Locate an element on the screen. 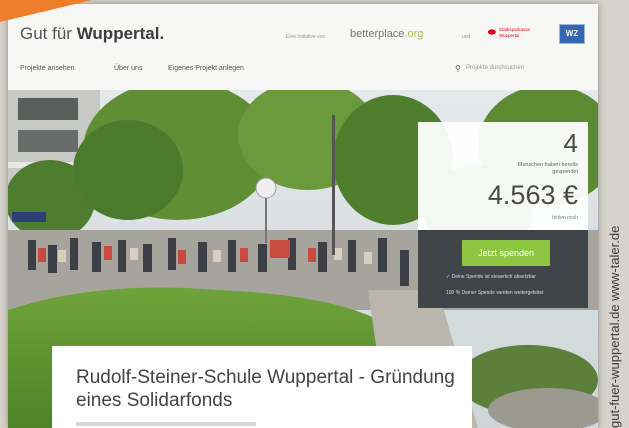 The height and width of the screenshot is (428, 629). site-logo: Gut für Wuppertal. is located at coordinates (92, 34).